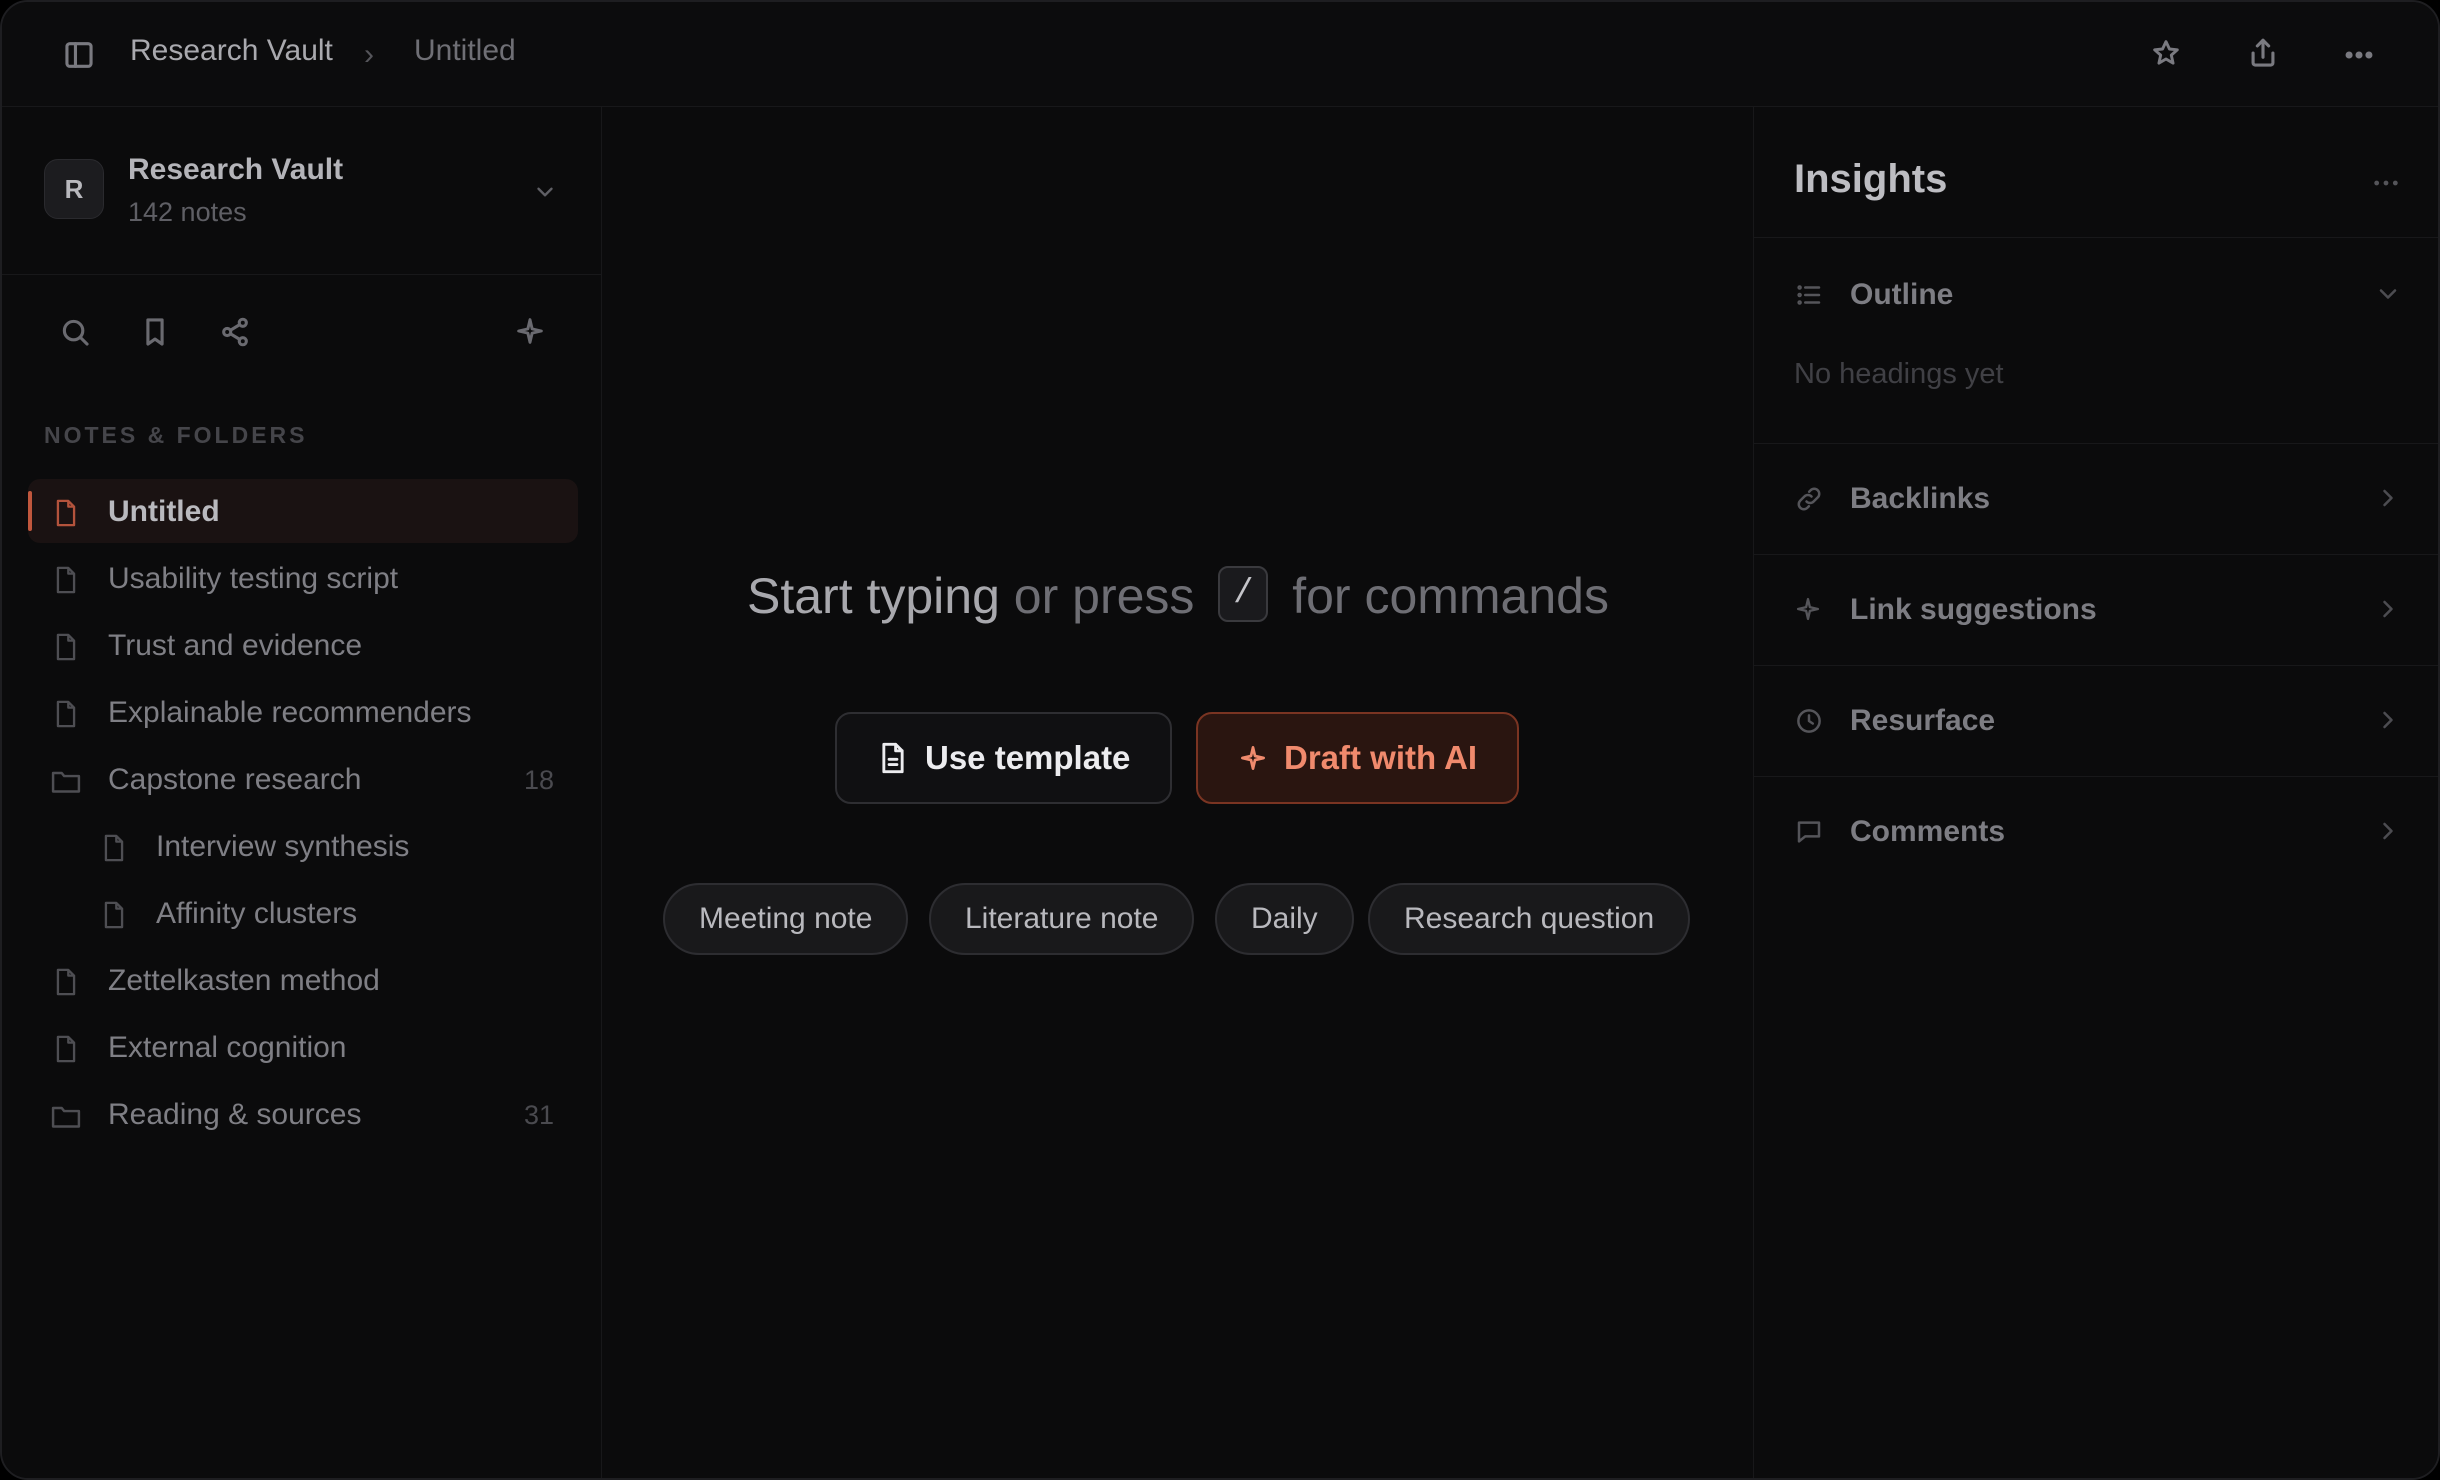  What do you see at coordinates (1923, 720) in the screenshot?
I see `resurface-label: Resurface` at bounding box center [1923, 720].